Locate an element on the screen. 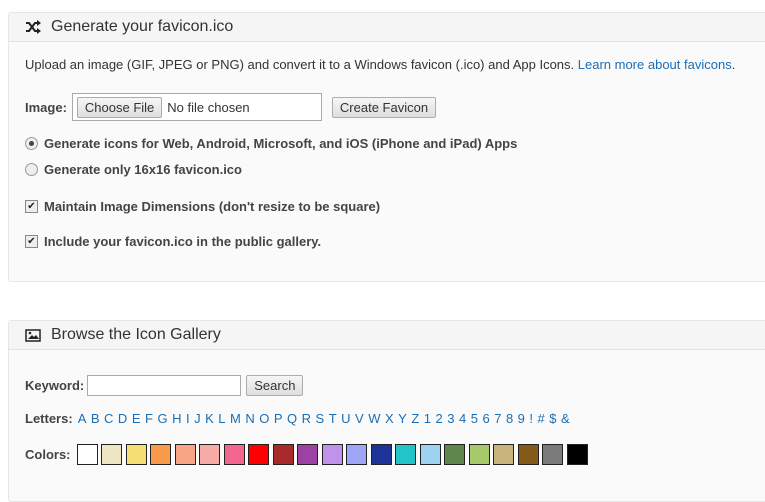 The image size is (765, 502). letter-link: Z is located at coordinates (415, 418).